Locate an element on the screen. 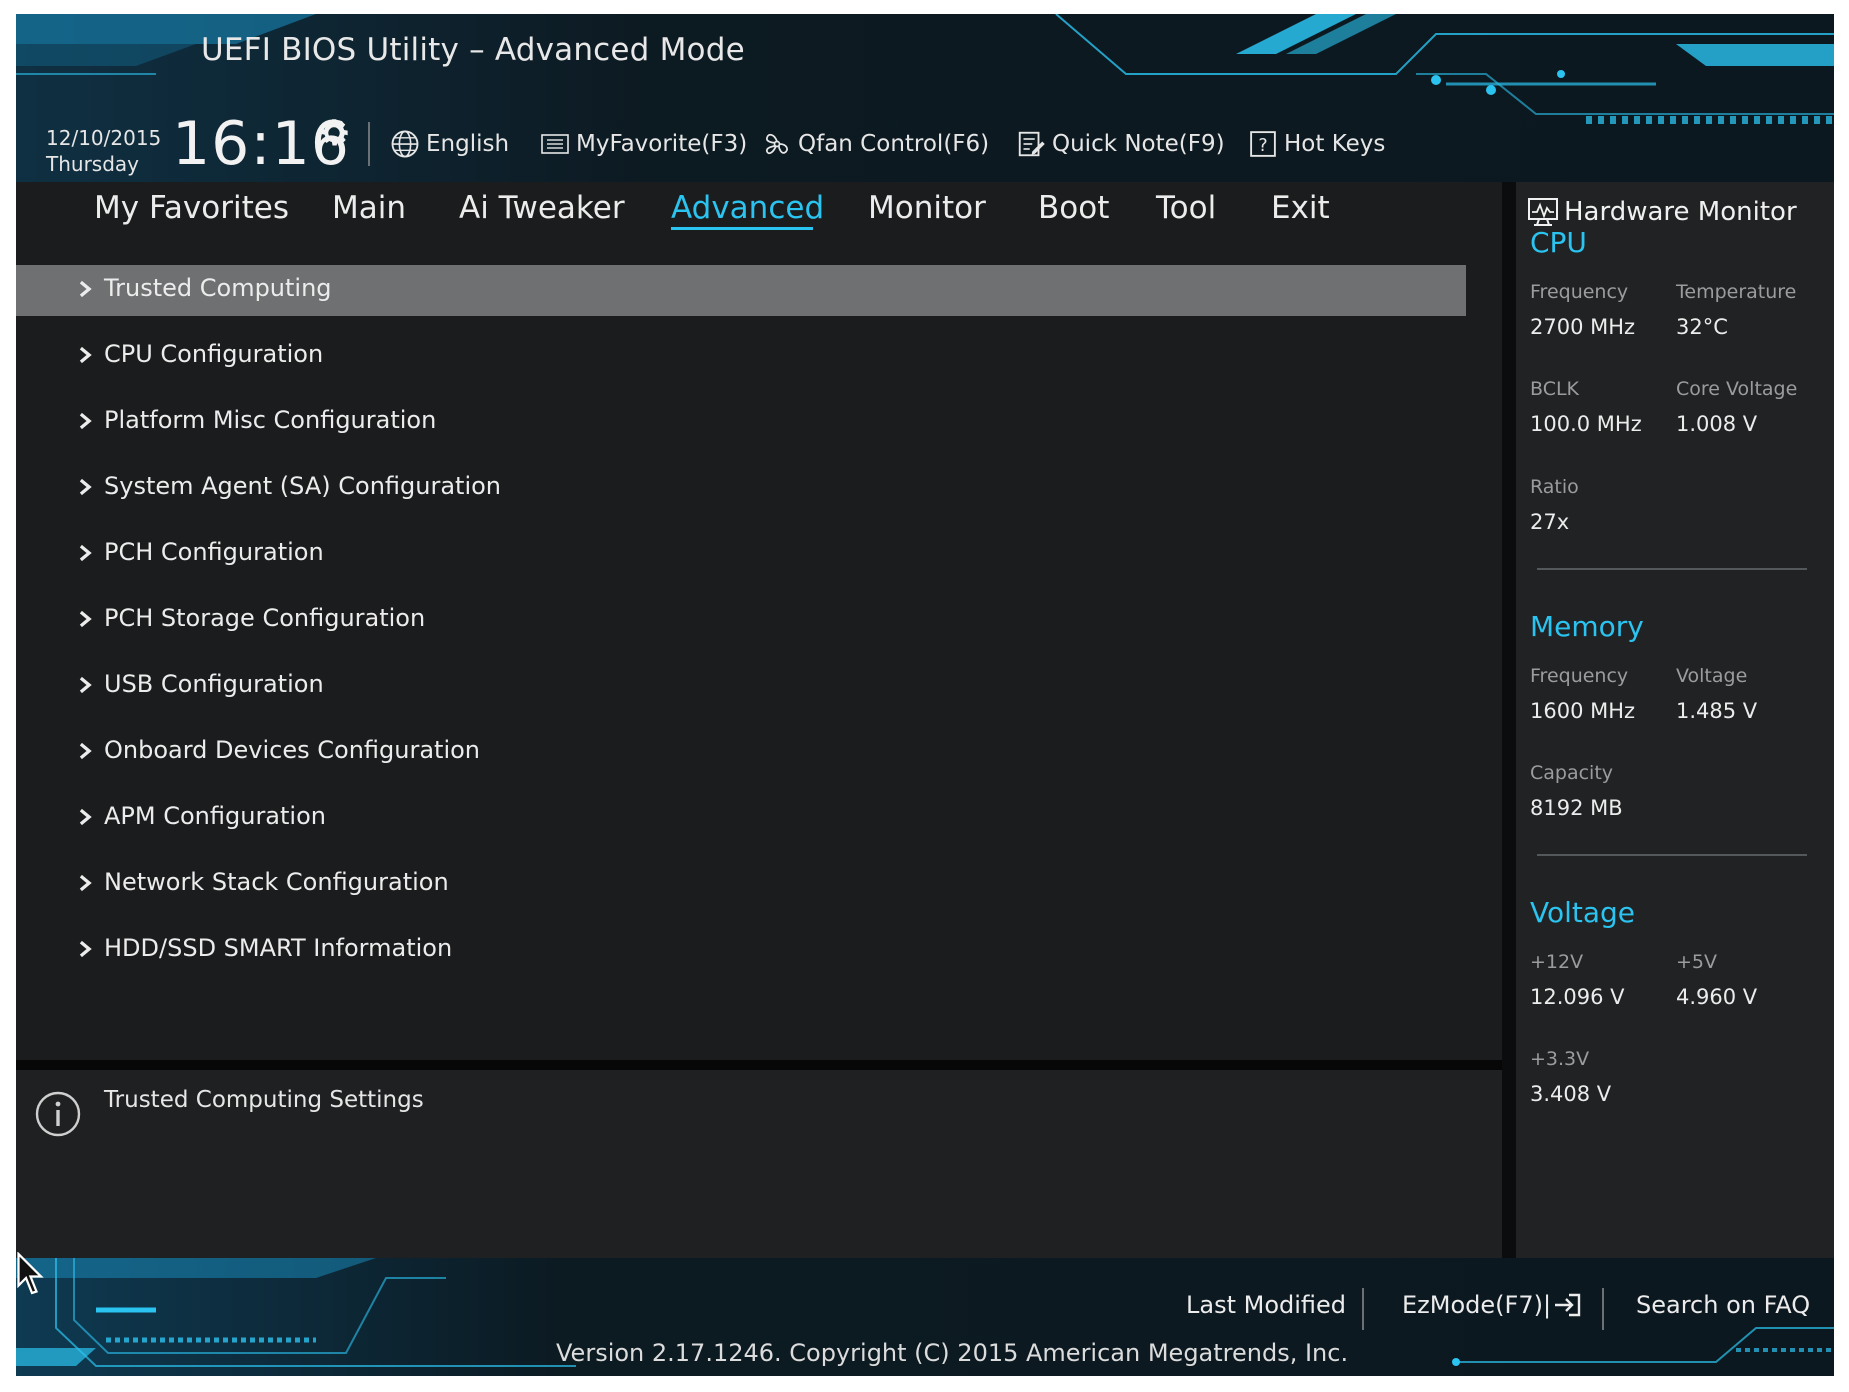 The height and width of the screenshot is (1392, 1849). menu-item-label: Platform Misc Configuration is located at coordinates (270, 420).